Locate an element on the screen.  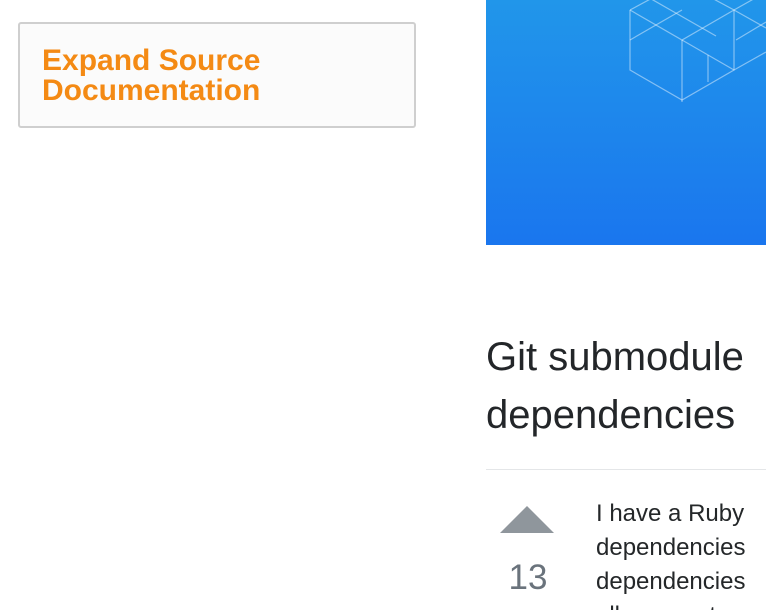
question-title: Git submodule dependencies is located at coordinates (626, 386).